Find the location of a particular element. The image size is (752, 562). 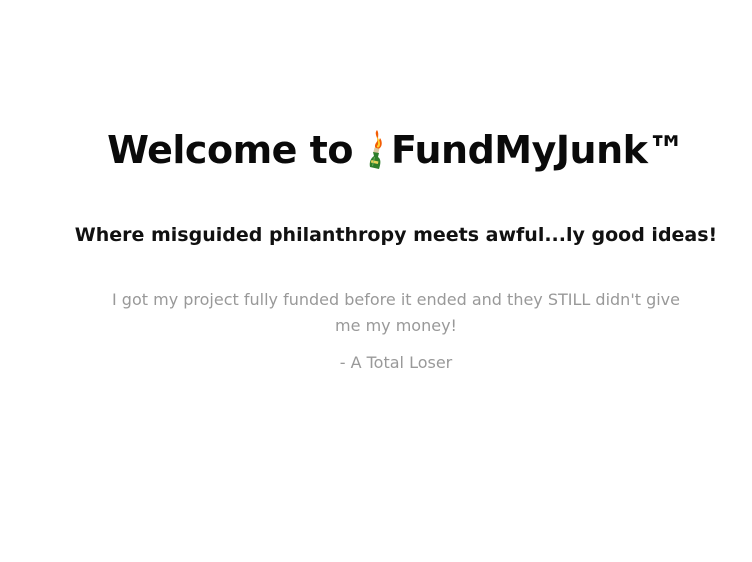

hero-title-row: Welcome to FundMyJunk™ is located at coordinates (376, 150).